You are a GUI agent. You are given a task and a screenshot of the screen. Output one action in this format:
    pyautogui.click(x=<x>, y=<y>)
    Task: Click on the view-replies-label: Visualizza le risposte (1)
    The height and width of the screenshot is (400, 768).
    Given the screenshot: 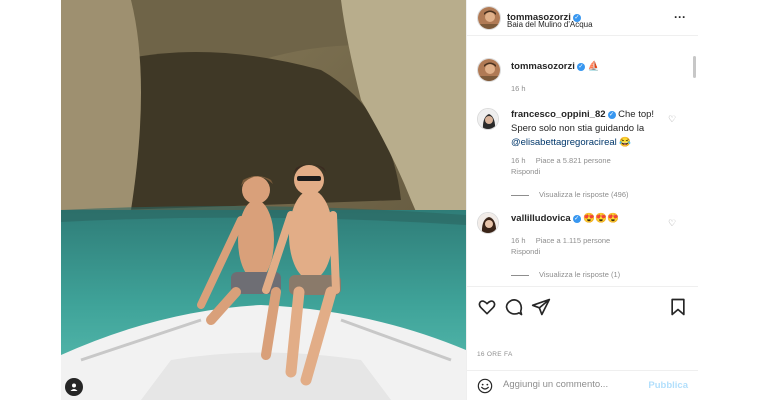 What is the action you would take?
    pyautogui.click(x=580, y=274)
    